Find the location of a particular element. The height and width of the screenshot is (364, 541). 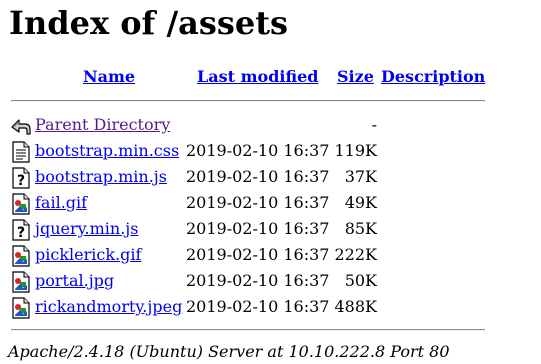

sort-by-size-link: Size is located at coordinates (355, 76).